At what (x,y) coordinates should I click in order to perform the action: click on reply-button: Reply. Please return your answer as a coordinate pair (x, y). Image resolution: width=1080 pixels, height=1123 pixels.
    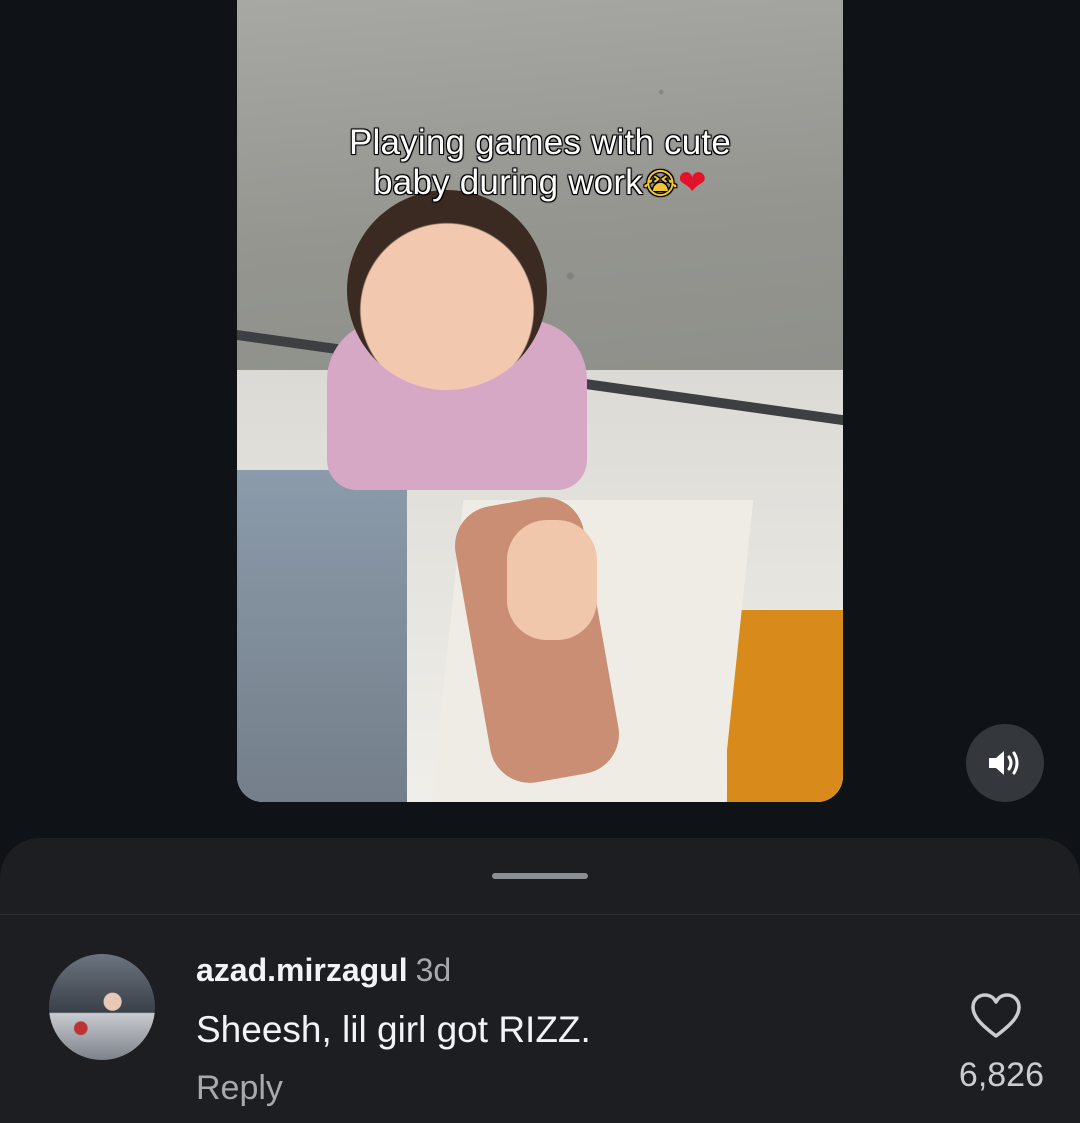
    Looking at the image, I should click on (239, 1088).